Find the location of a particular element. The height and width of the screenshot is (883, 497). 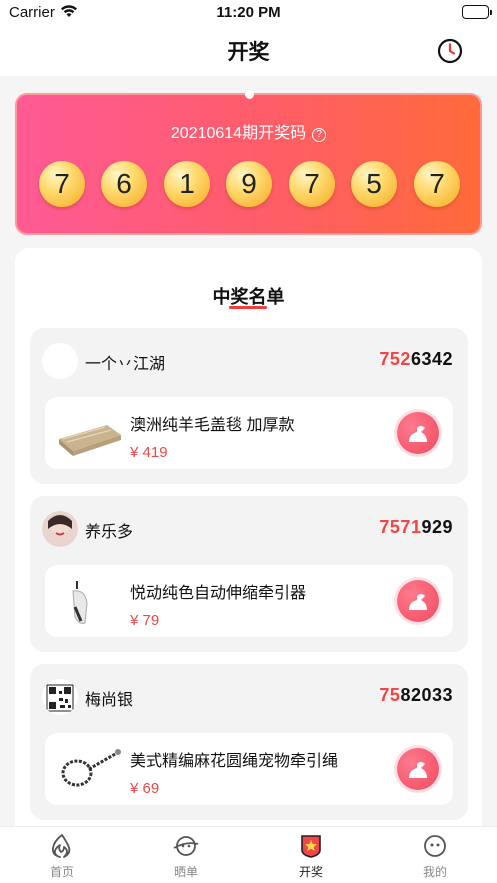

winning-code: 7526342 is located at coordinates (416, 359).